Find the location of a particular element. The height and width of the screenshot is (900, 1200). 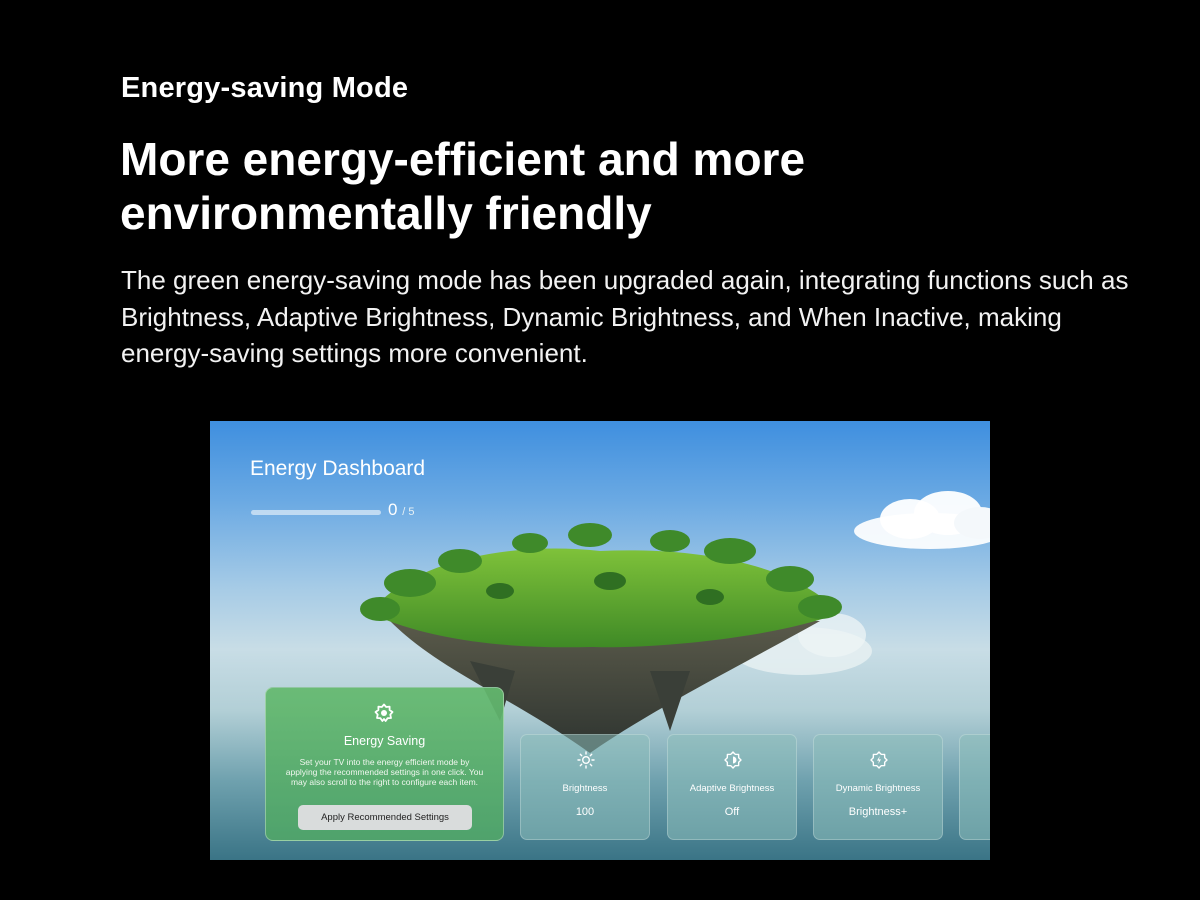

apply-recommended-settings-button: Apply Recommended Settings is located at coordinates (385, 817).